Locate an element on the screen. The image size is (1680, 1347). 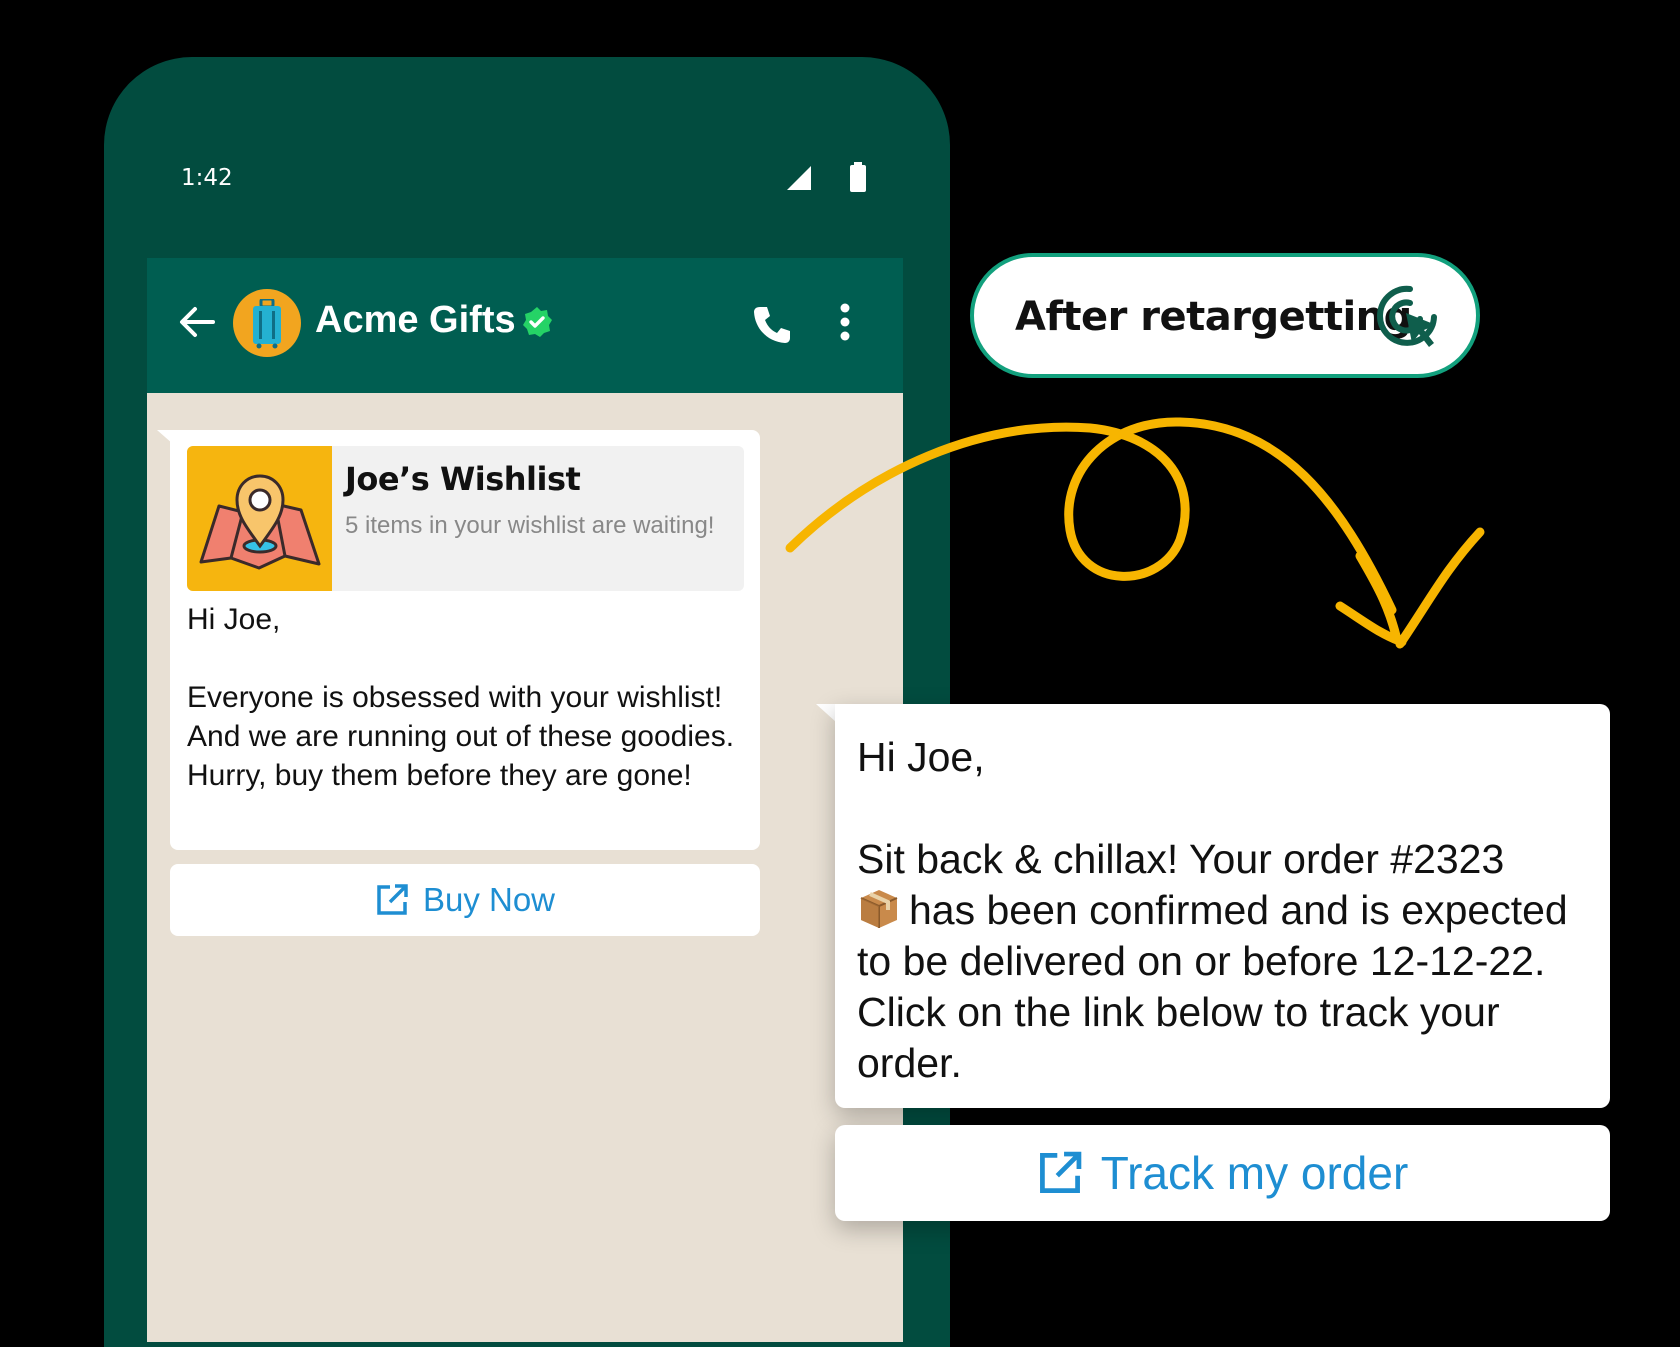
preview-subtitle: 5 items in your wishlist are waiting! is located at coordinates (530, 525).